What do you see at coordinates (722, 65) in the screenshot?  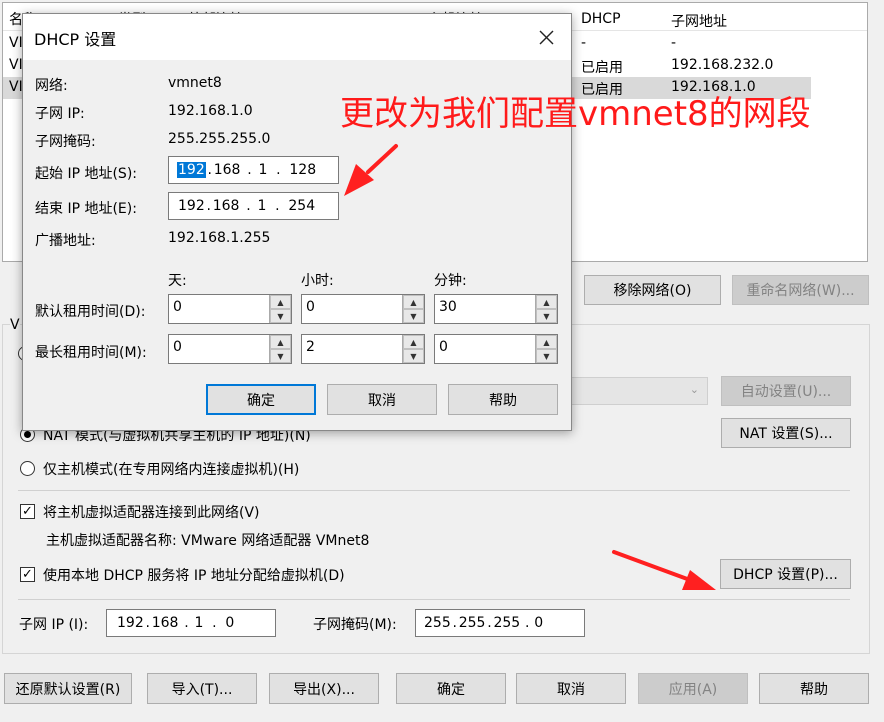 I see `row-subnet: 192.168.232.0` at bounding box center [722, 65].